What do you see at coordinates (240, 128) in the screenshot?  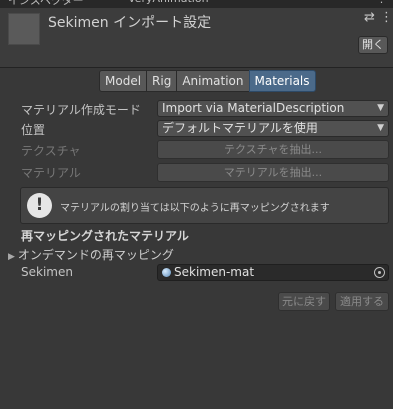 I see `location-value: デフォルトマテリアルを使用` at bounding box center [240, 128].